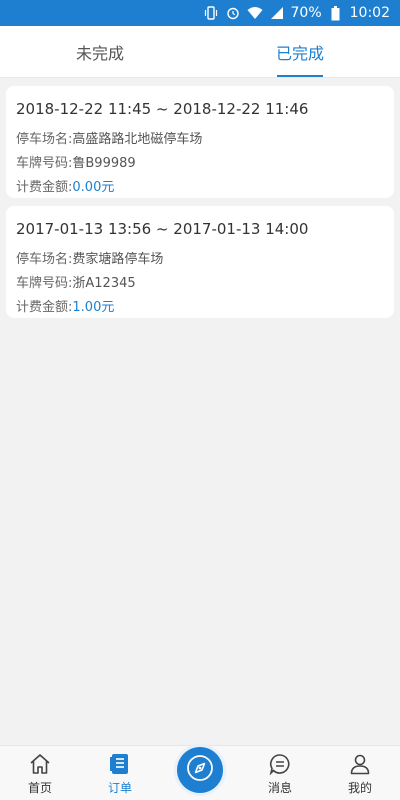 Image resolution: width=400 pixels, height=800 pixels. What do you see at coordinates (118, 259) in the screenshot?
I see `parking-lot-name: 费家塘路停车场` at bounding box center [118, 259].